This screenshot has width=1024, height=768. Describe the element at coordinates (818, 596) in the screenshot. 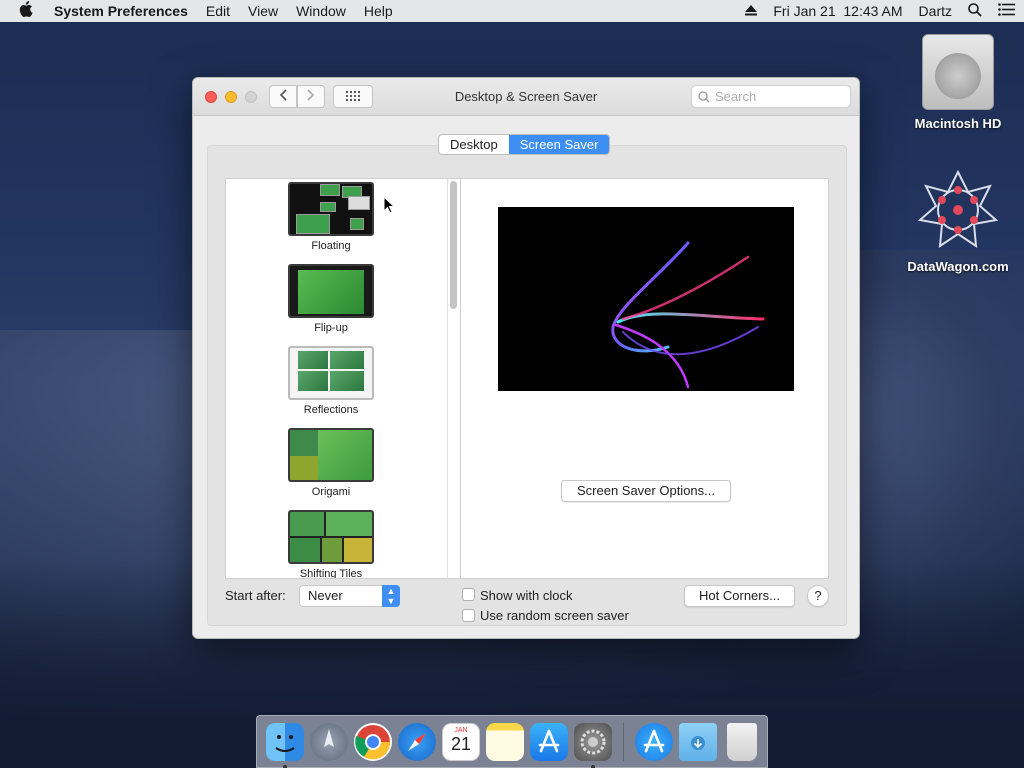

I see `help-button: ?` at that location.